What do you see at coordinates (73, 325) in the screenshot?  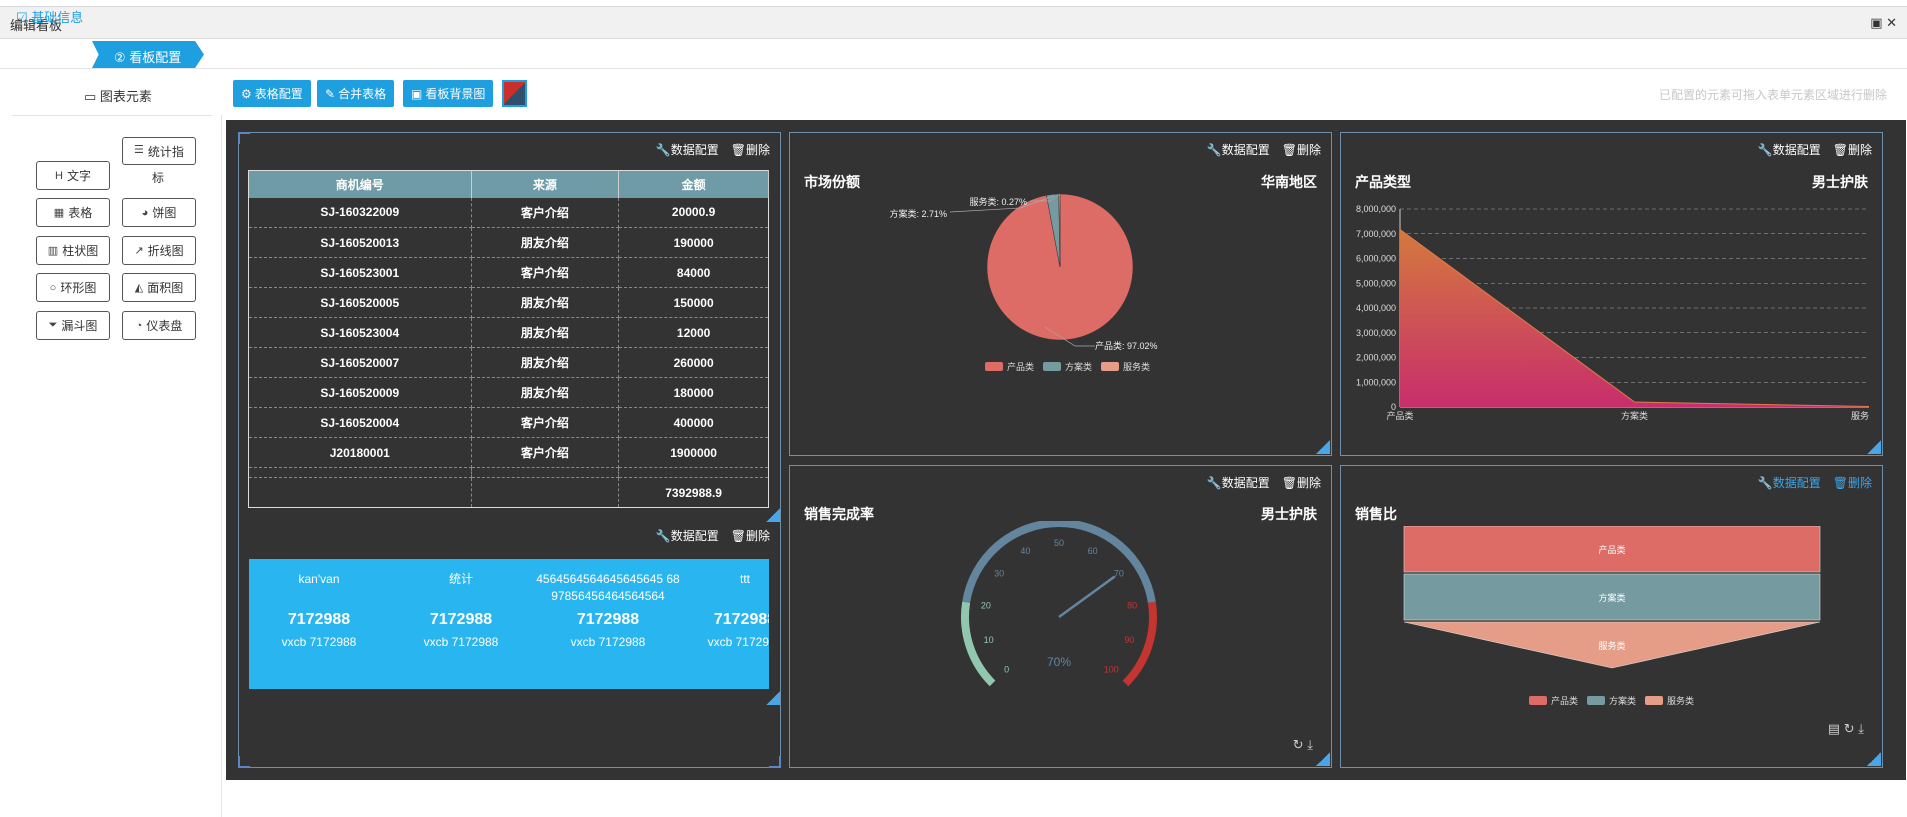 I see `element-funnel: ⏷ 漏斗图` at bounding box center [73, 325].